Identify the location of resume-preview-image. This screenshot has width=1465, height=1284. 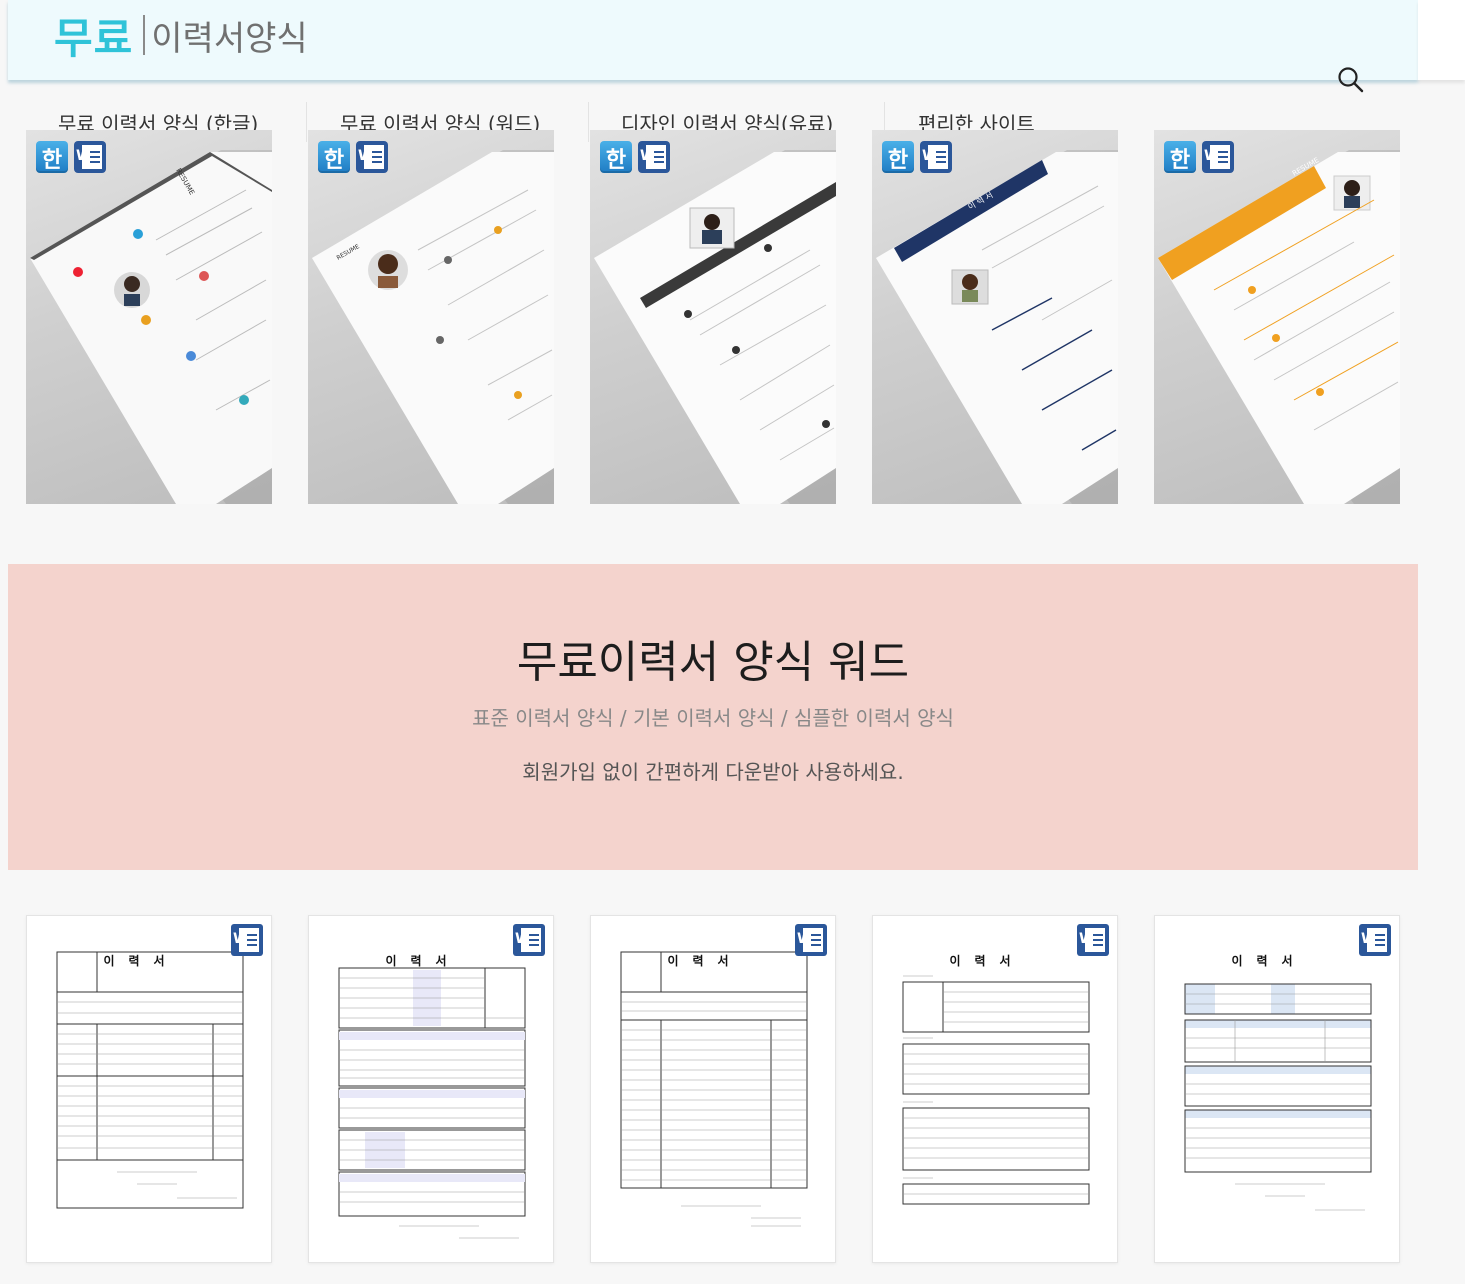
(715, 327).